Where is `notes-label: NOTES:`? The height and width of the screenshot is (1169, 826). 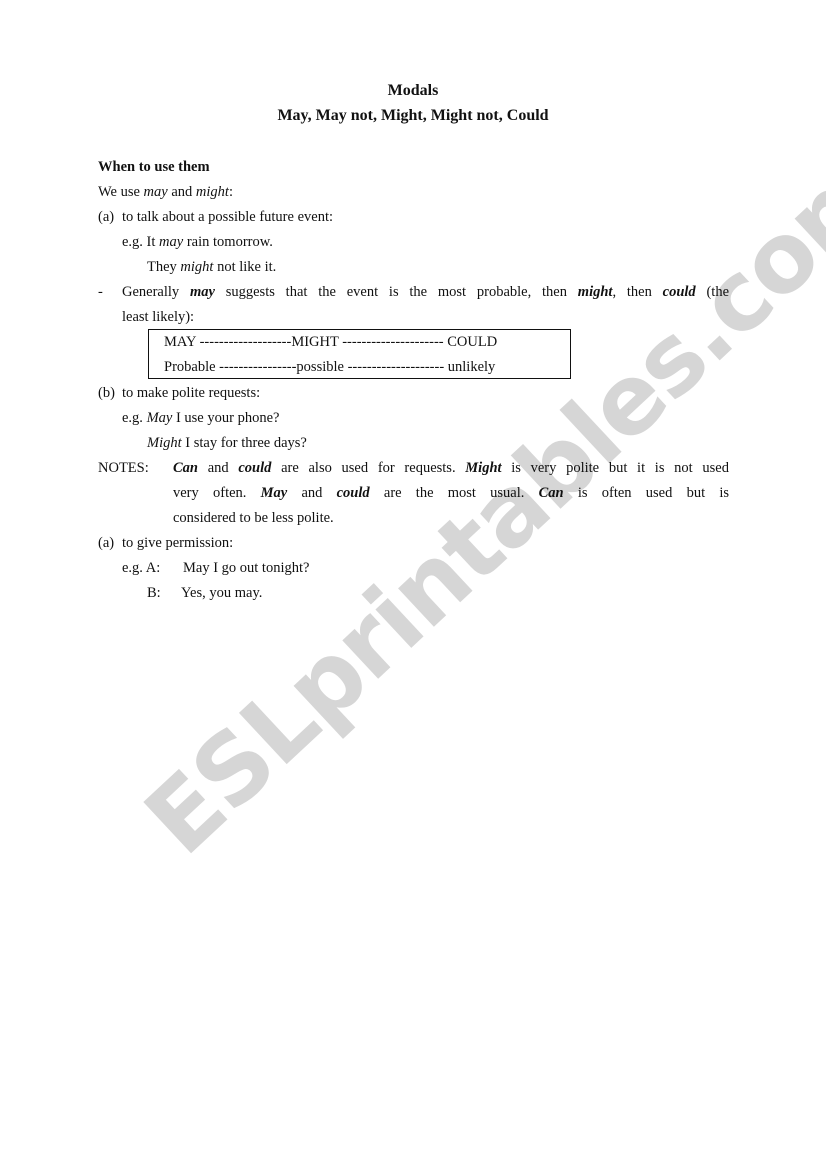
notes-label: NOTES: is located at coordinates (123, 468).